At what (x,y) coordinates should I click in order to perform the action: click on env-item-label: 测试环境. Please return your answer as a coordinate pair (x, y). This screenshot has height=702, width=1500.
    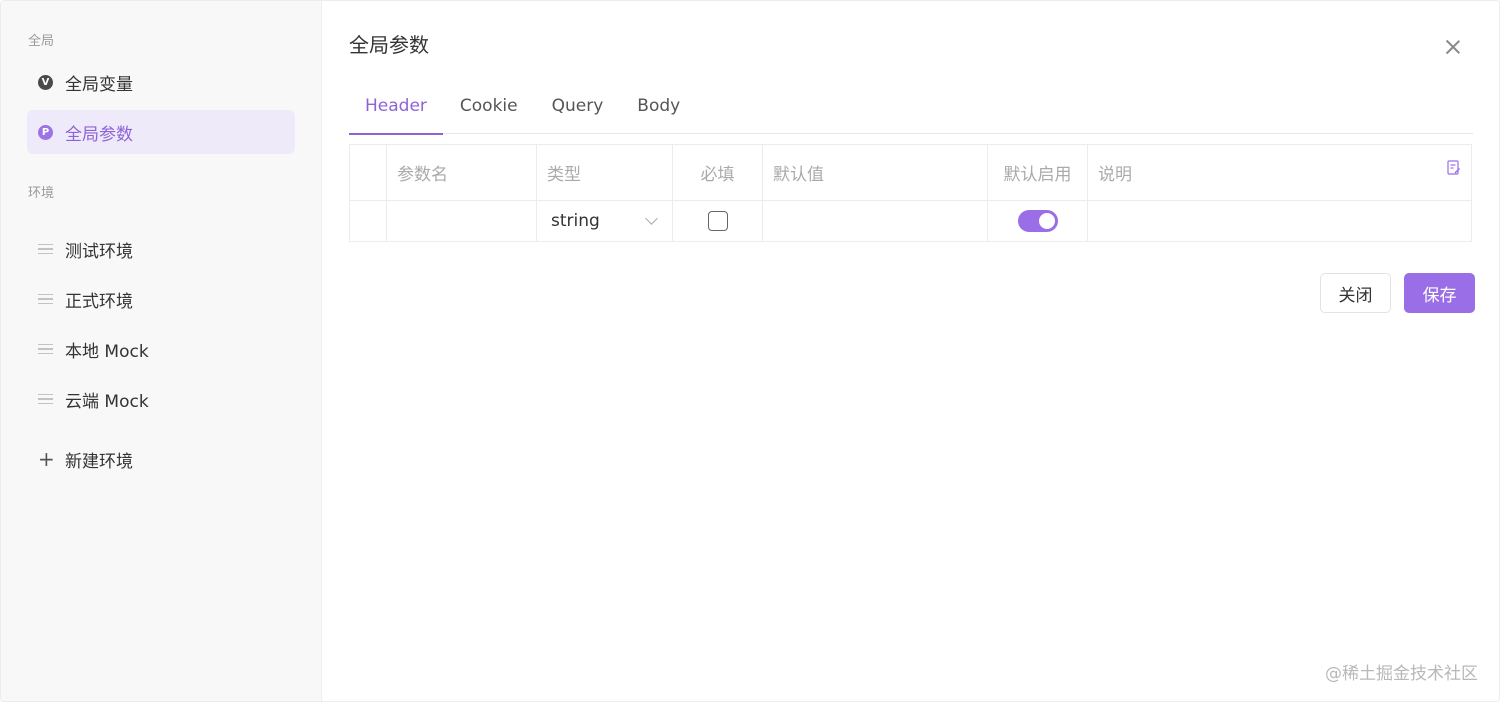
    Looking at the image, I should click on (99, 251).